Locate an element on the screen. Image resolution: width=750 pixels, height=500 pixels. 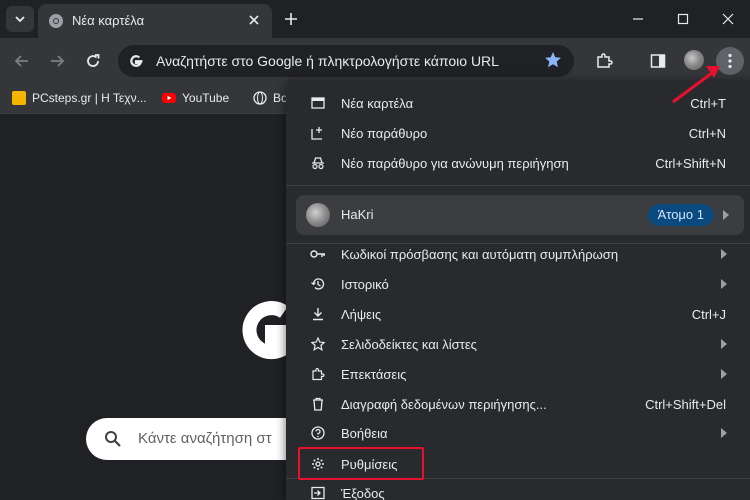
google-g-icon is located at coordinates (136, 61).